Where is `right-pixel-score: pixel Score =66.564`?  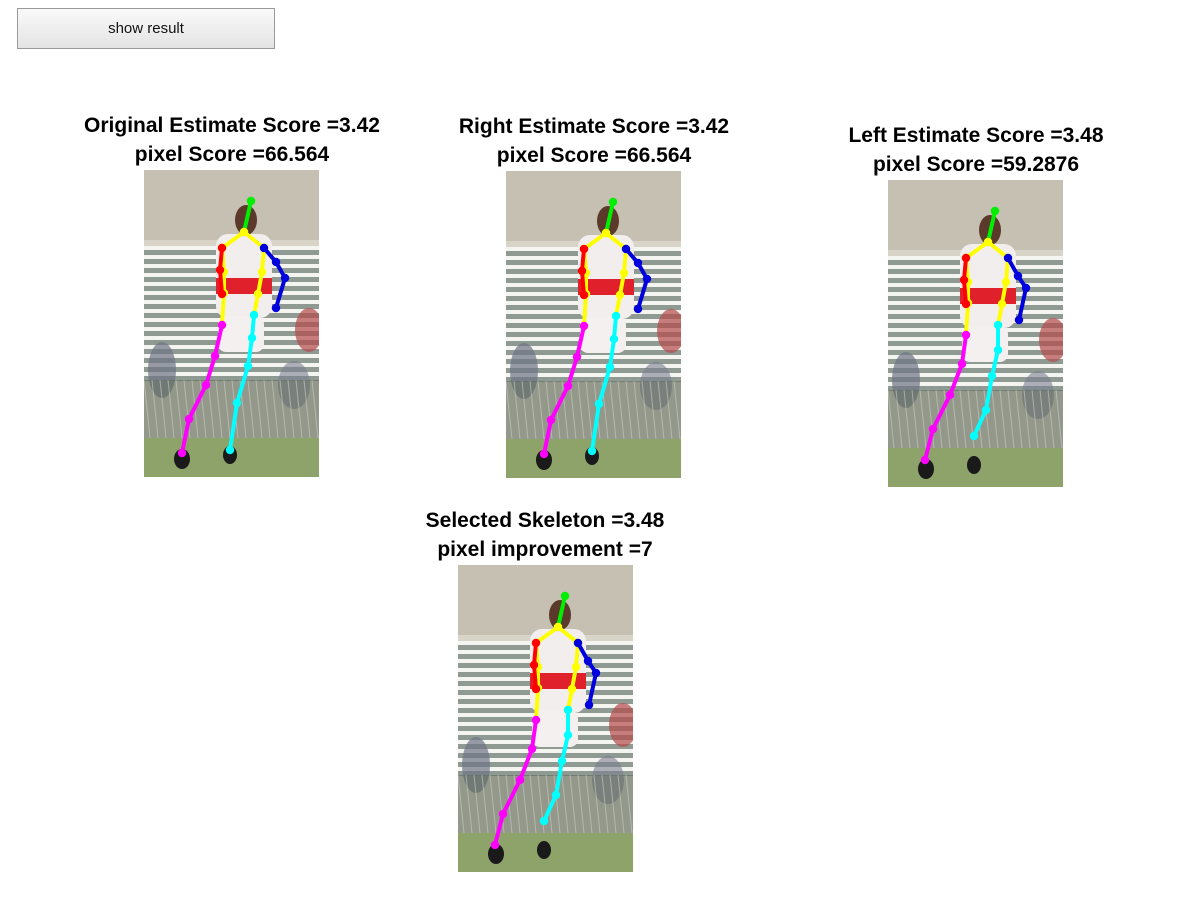 right-pixel-score: pixel Score =66.564 is located at coordinates (594, 155).